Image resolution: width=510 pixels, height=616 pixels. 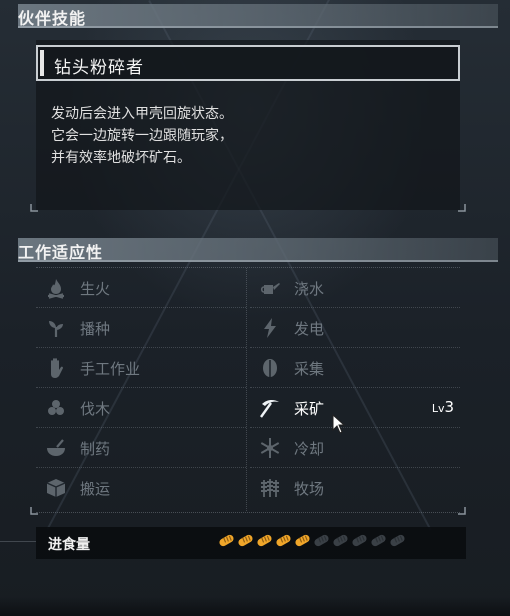 What do you see at coordinates (246, 389) in the screenshot?
I see `grid-divider` at bounding box center [246, 389].